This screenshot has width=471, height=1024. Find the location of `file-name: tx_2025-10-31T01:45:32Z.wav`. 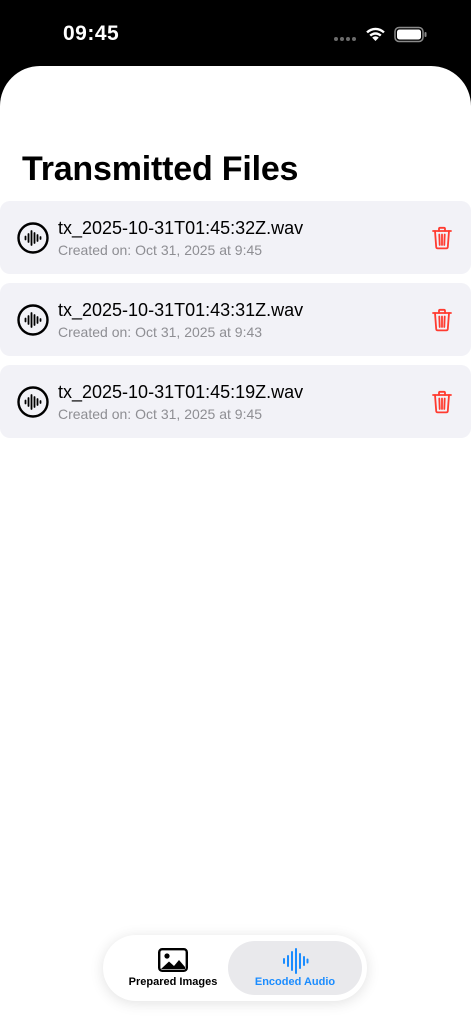

file-name: tx_2025-10-31T01:45:32Z.wav is located at coordinates (181, 228).